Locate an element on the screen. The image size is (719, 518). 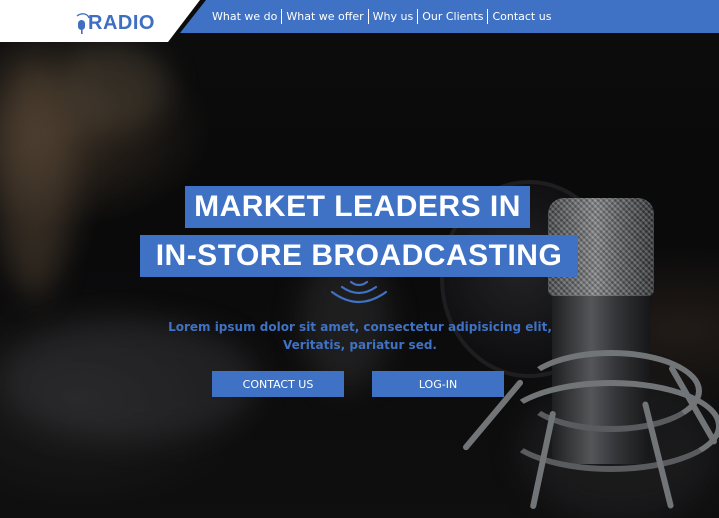
nav-item-our-clients: Our Clients is located at coordinates (452, 17).